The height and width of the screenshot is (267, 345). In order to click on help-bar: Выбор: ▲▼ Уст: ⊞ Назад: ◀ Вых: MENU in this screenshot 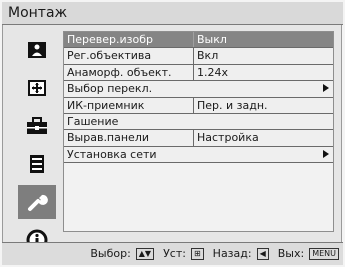, I will do `click(172, 253)`.